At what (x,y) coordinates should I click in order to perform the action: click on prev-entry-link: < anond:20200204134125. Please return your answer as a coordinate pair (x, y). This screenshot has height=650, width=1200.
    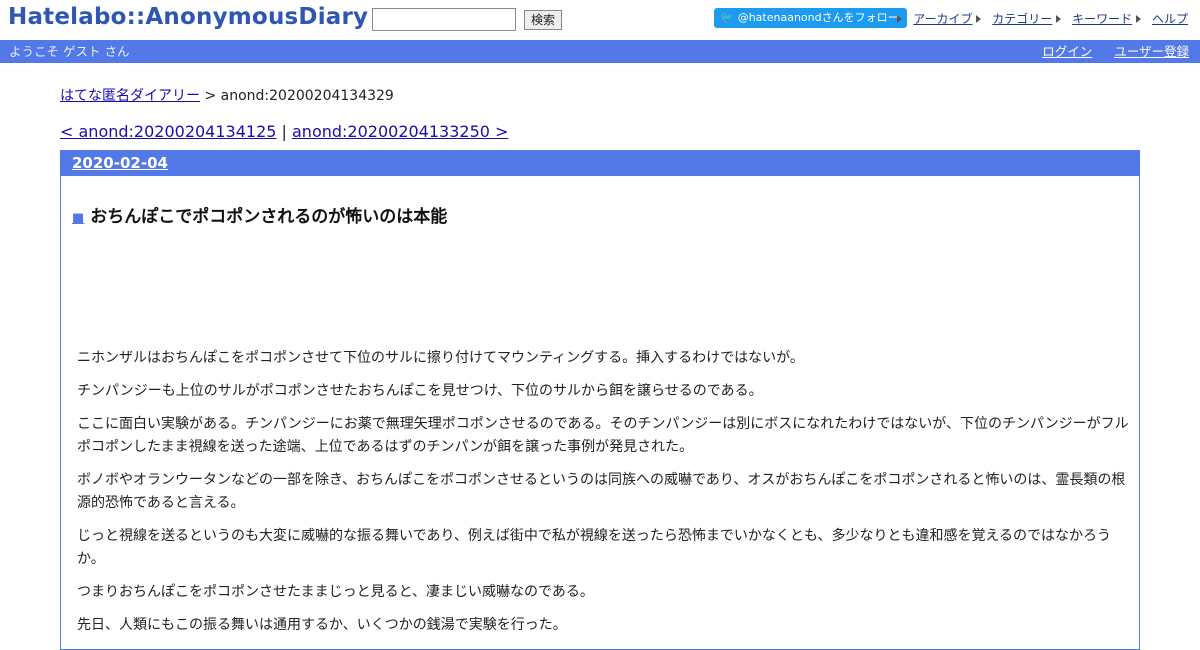
    Looking at the image, I should click on (168, 131).